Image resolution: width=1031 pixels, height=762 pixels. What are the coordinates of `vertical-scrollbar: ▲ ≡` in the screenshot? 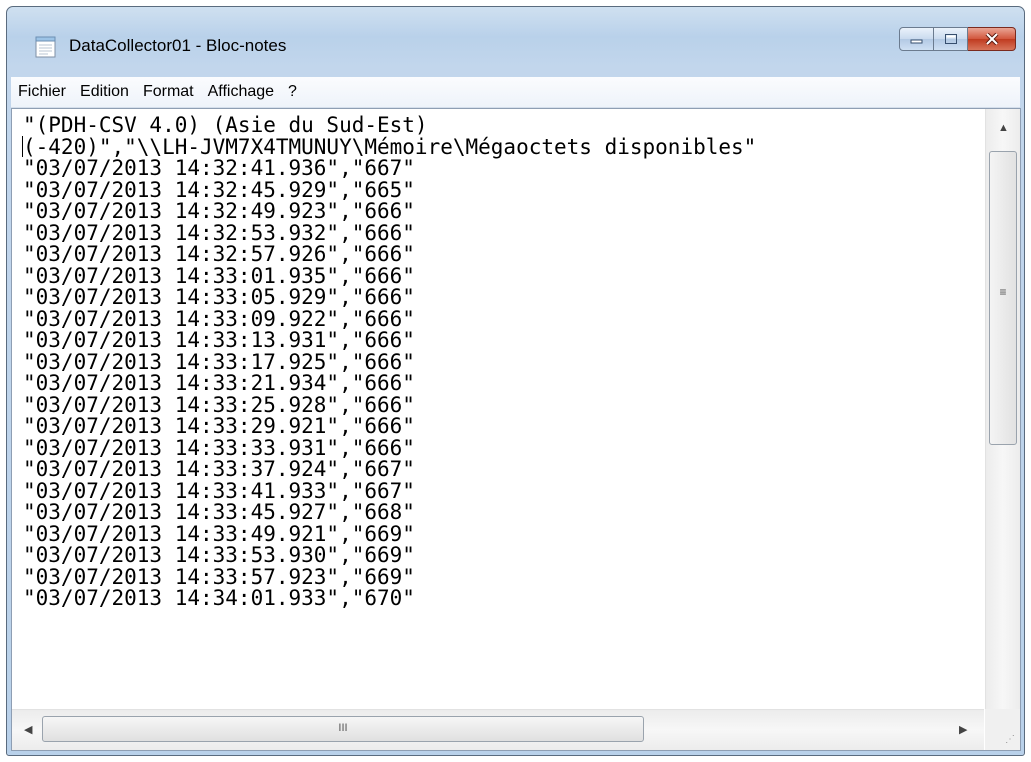 It's located at (1002, 409).